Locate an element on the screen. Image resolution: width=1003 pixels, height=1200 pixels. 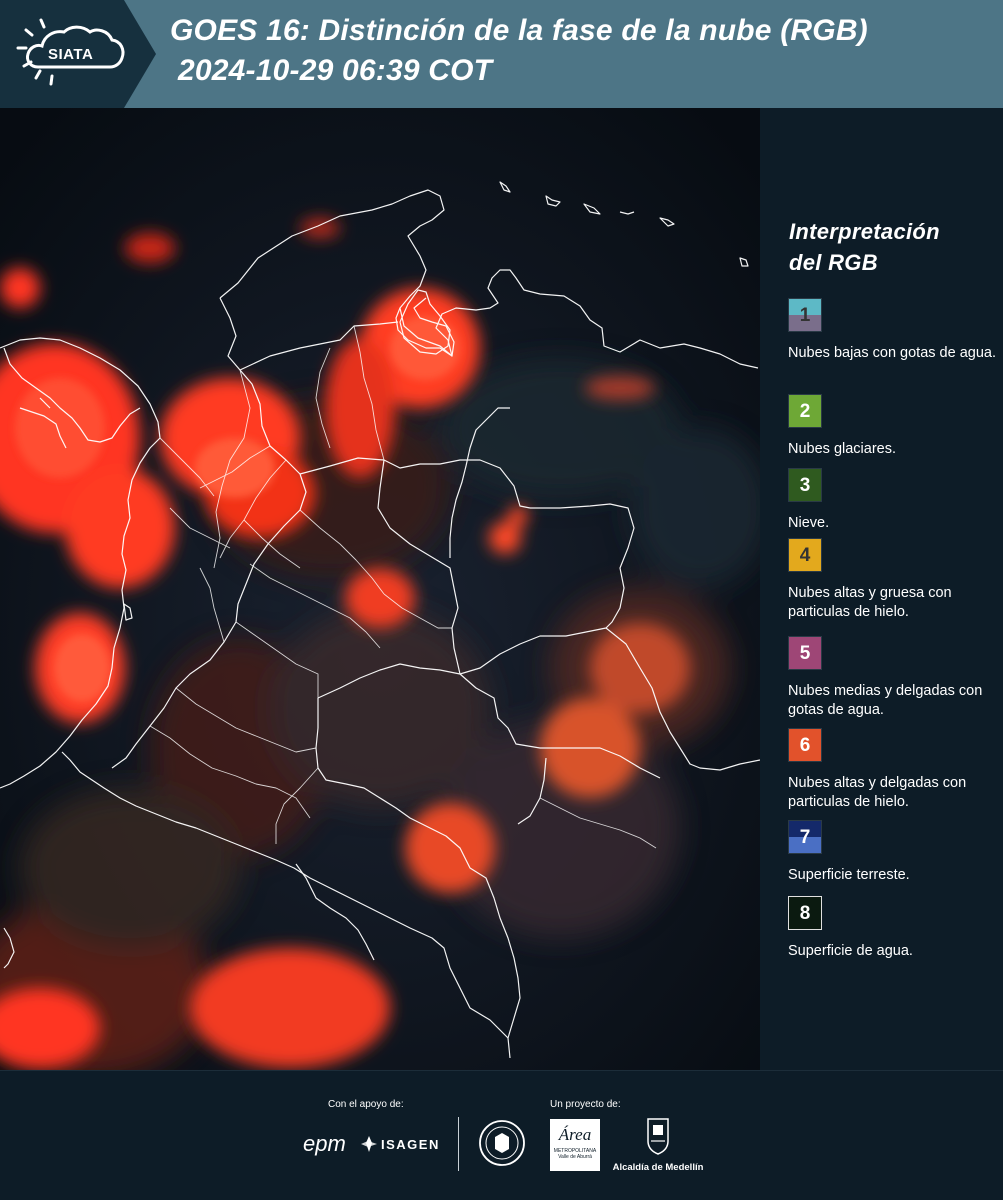
legend-swatch-1: 1 is located at coordinates (805, 315).